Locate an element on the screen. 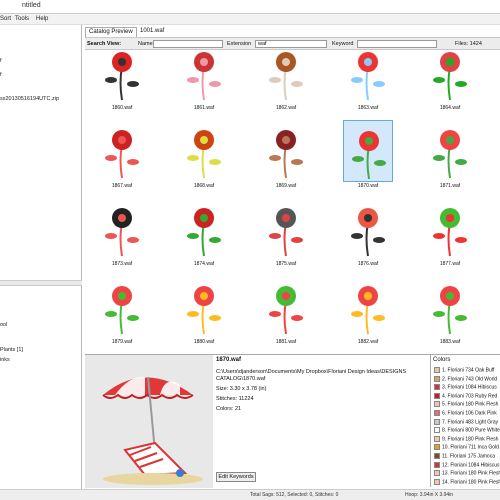 The width and height of the screenshot is (500, 500). color-item: 11. Floriani 175 Jamoca is located at coordinates (464, 457).